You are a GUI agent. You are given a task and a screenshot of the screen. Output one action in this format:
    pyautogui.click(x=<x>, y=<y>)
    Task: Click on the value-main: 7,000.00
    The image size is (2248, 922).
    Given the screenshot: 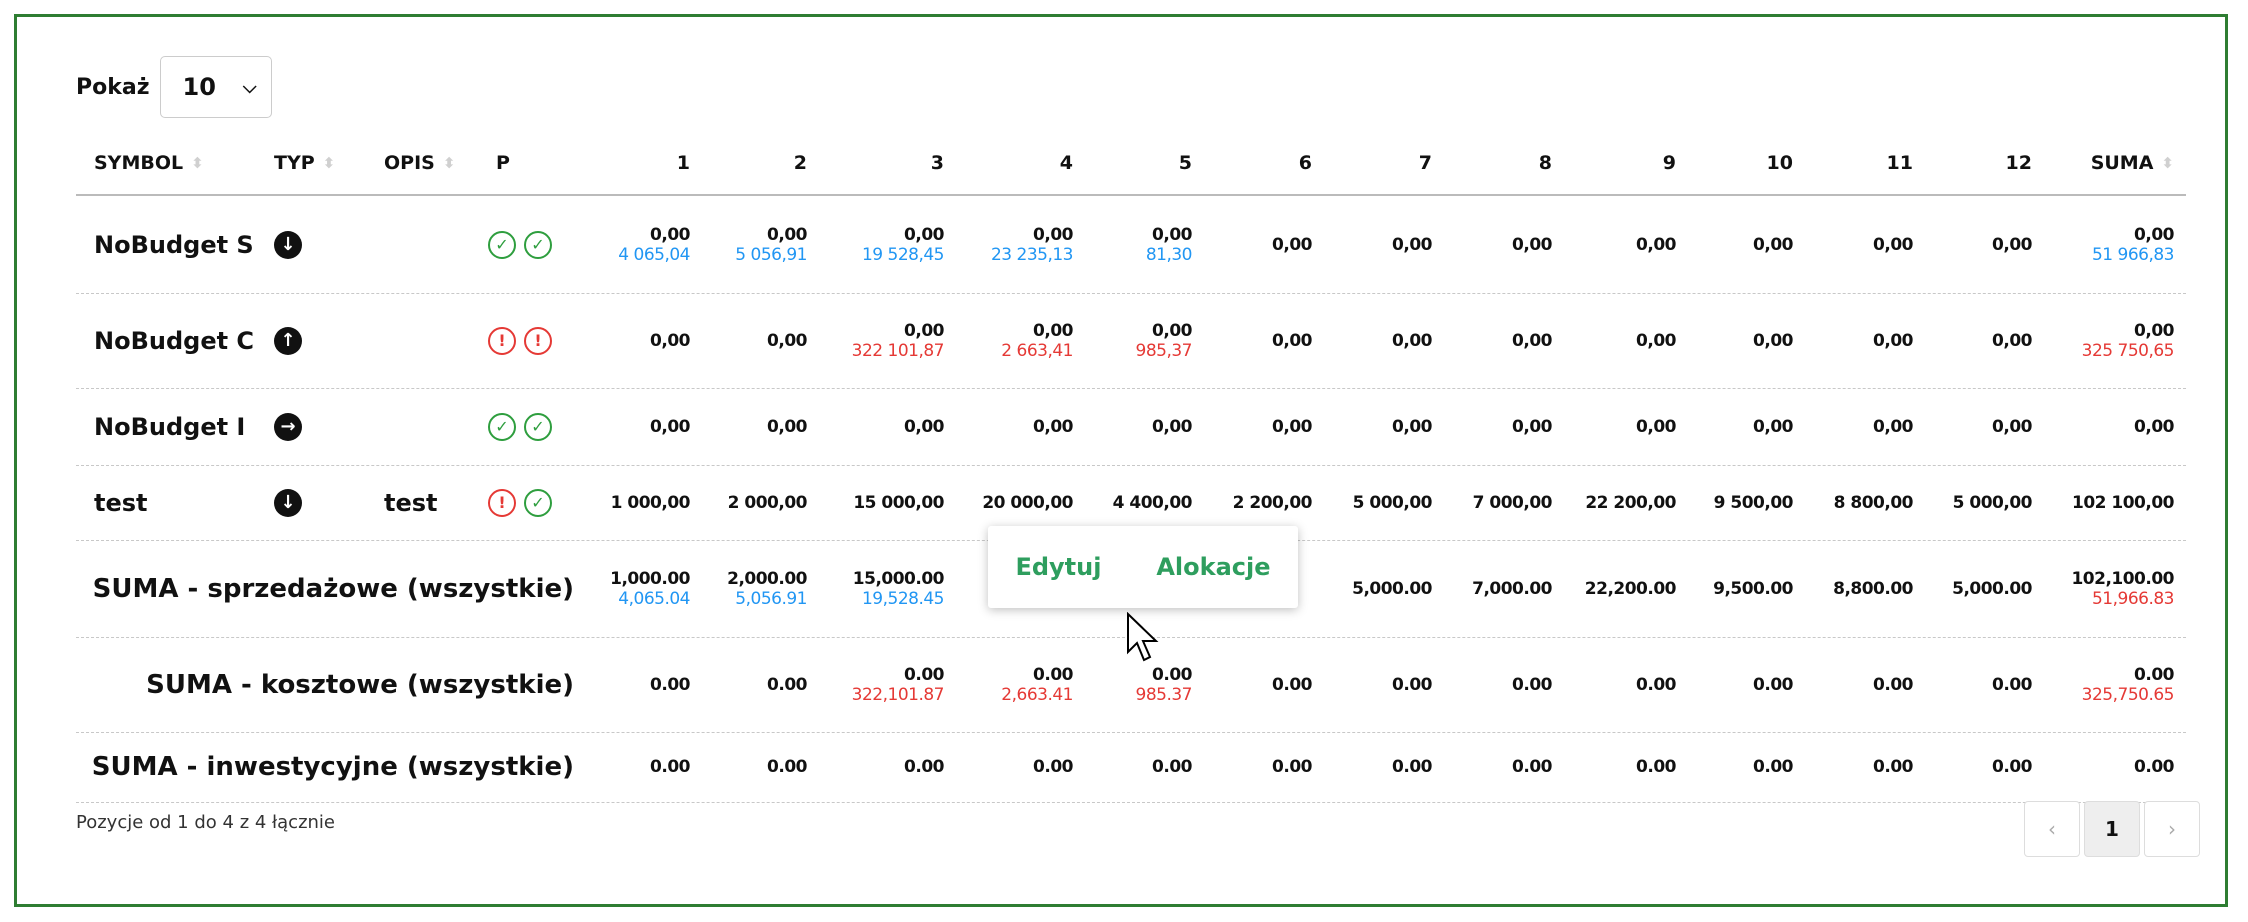 What is the action you would take?
    pyautogui.click(x=1512, y=588)
    